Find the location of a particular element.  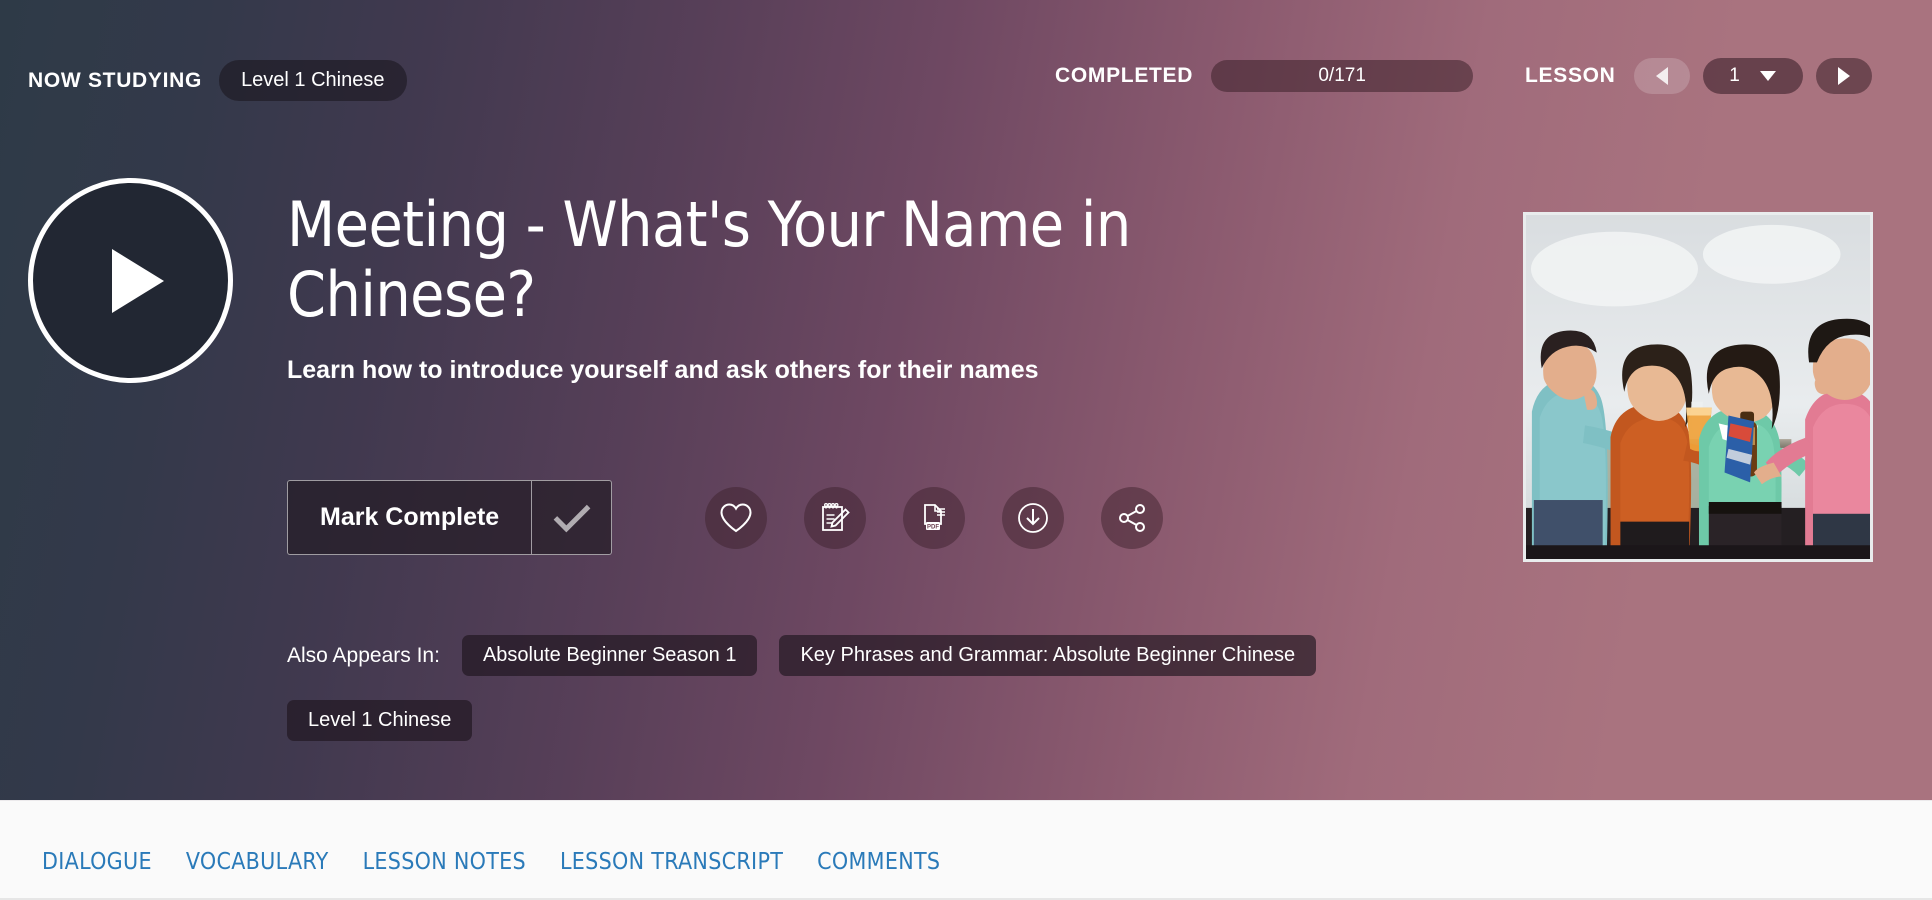

now-studying-group: NOW STUDYING Level 1 Chinese is located at coordinates (217, 80).